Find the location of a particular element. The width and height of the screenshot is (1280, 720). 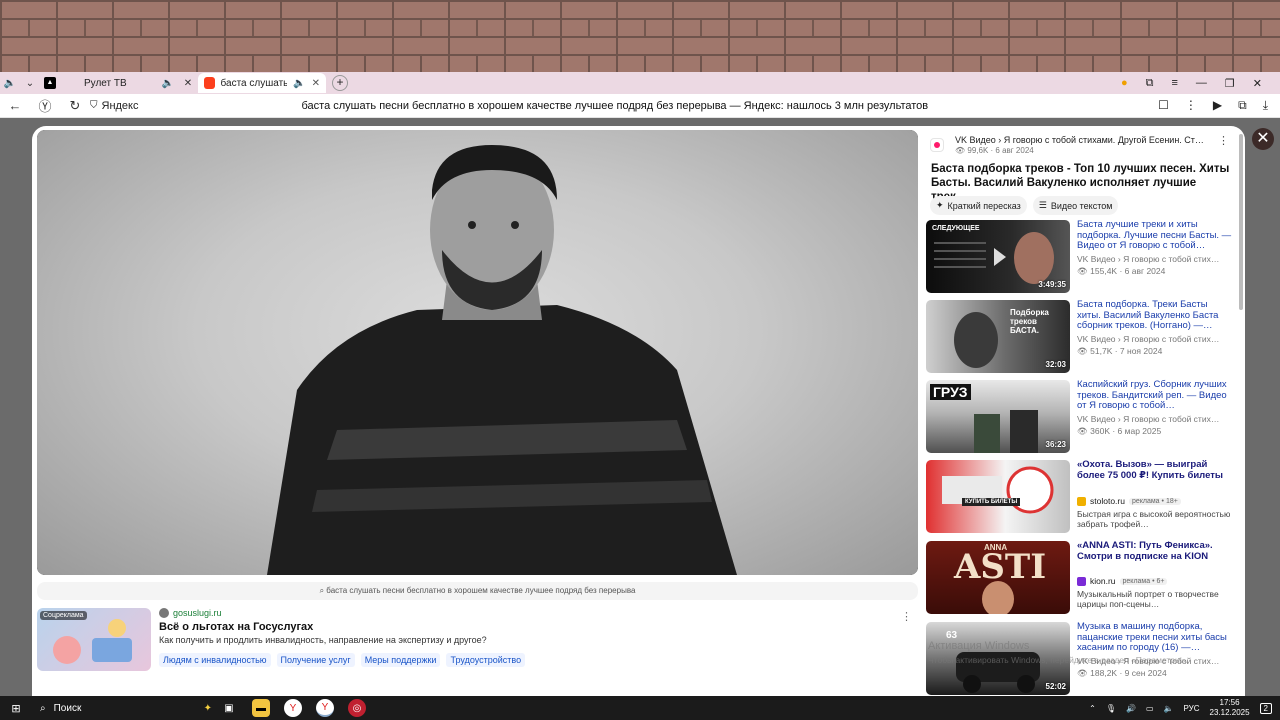

new-tab-button: + is located at coordinates (340, 83).